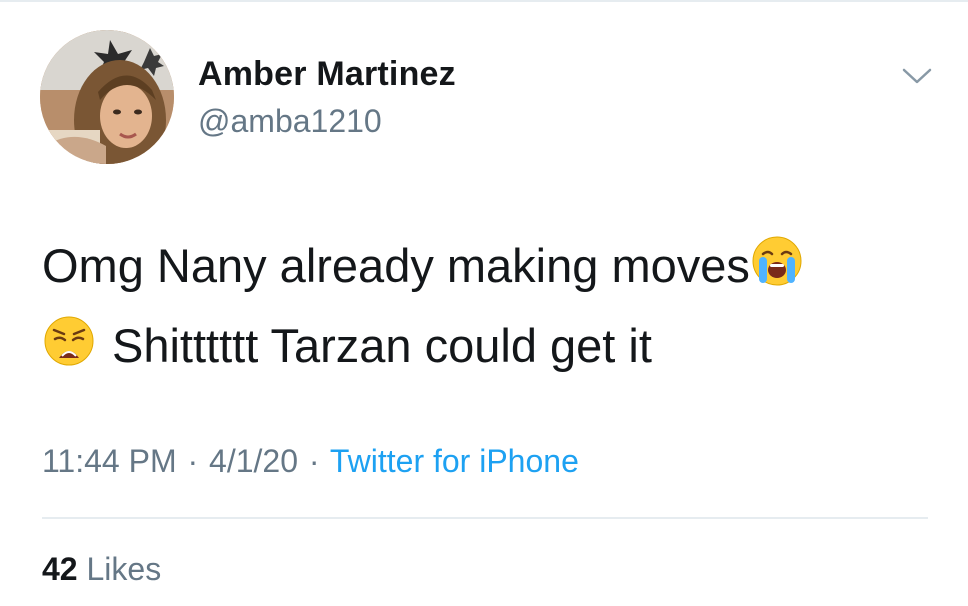 Image resolution: width=968 pixels, height=606 pixels. I want to click on tweet-text-line-1-content: Omg Nany already making moves, so click(396, 265).